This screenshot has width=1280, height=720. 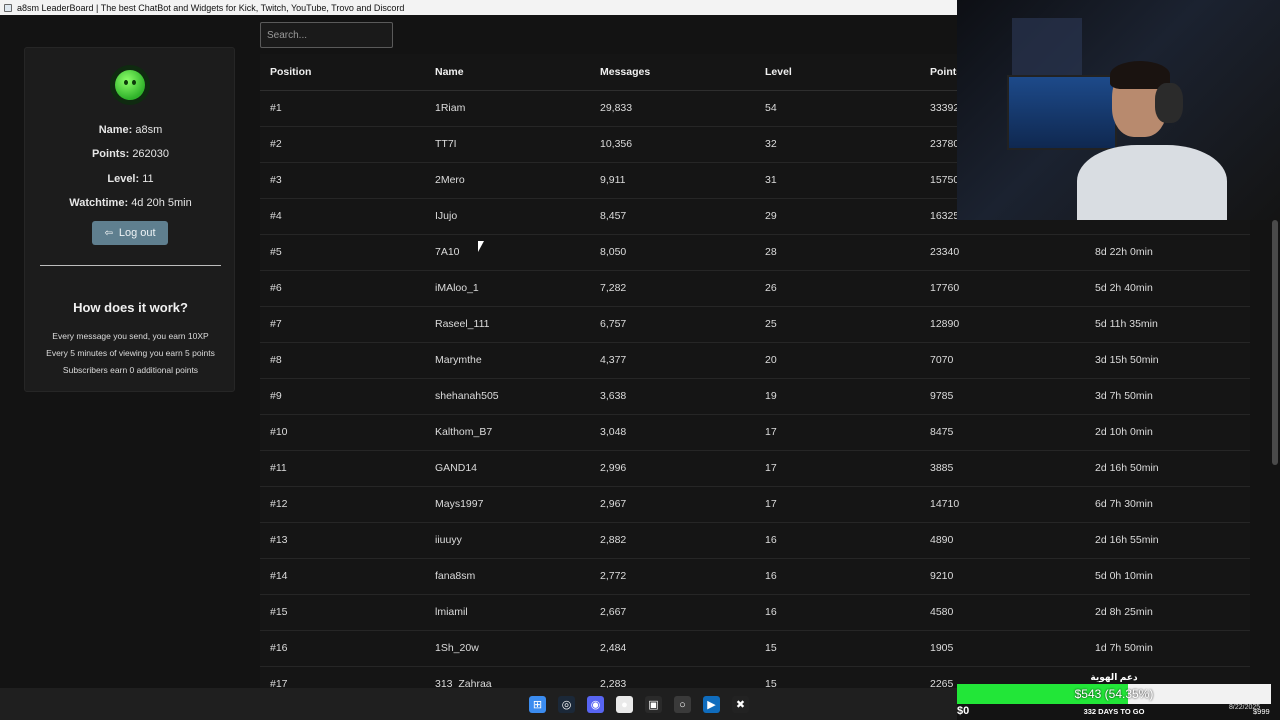 I want to click on logout-icon: ⇦, so click(x=108, y=233).